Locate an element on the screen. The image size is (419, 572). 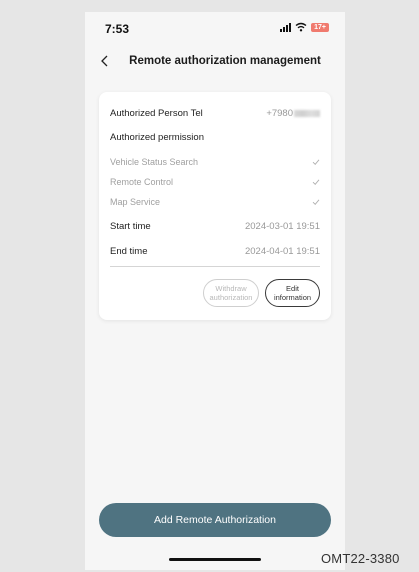
start-time-row: Start time 2024-03-01 19:51 is located at coordinates (215, 226).